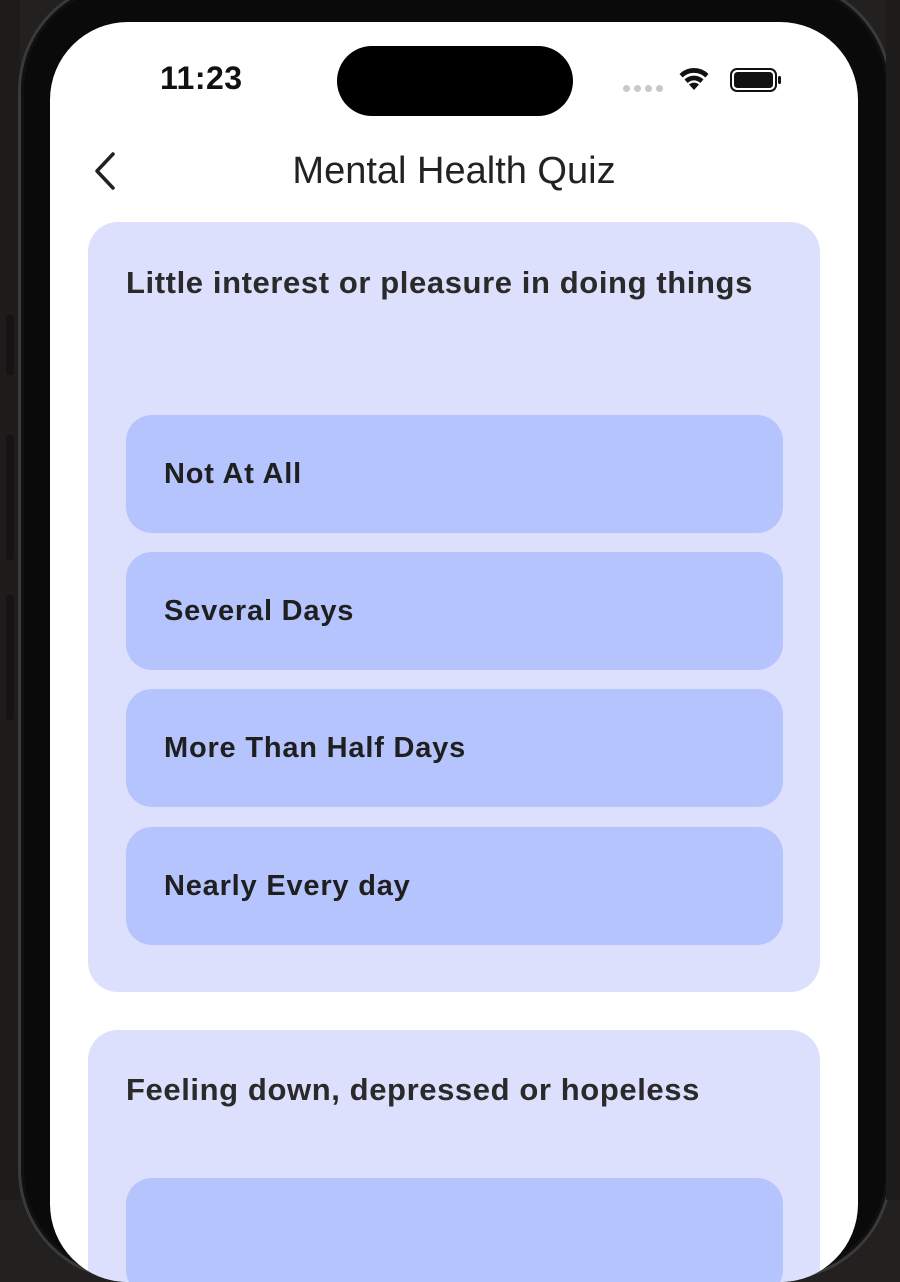 The height and width of the screenshot is (1282, 900). Describe the element at coordinates (315, 748) in the screenshot. I see `option-label: More Than Half Days` at that location.